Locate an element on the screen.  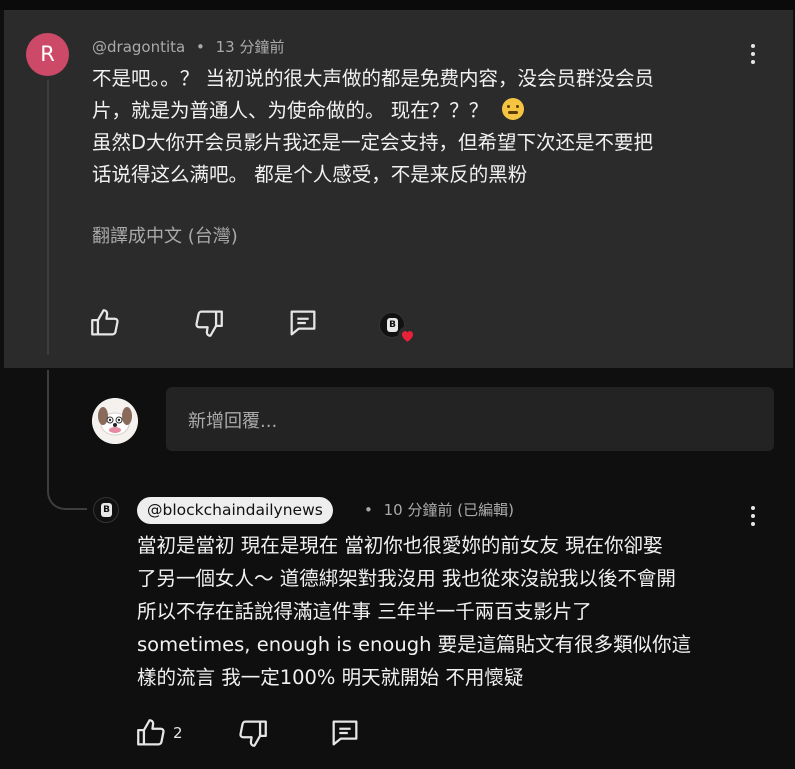
translate-link: 翻譯成中文 (台灣) is located at coordinates (165, 235).